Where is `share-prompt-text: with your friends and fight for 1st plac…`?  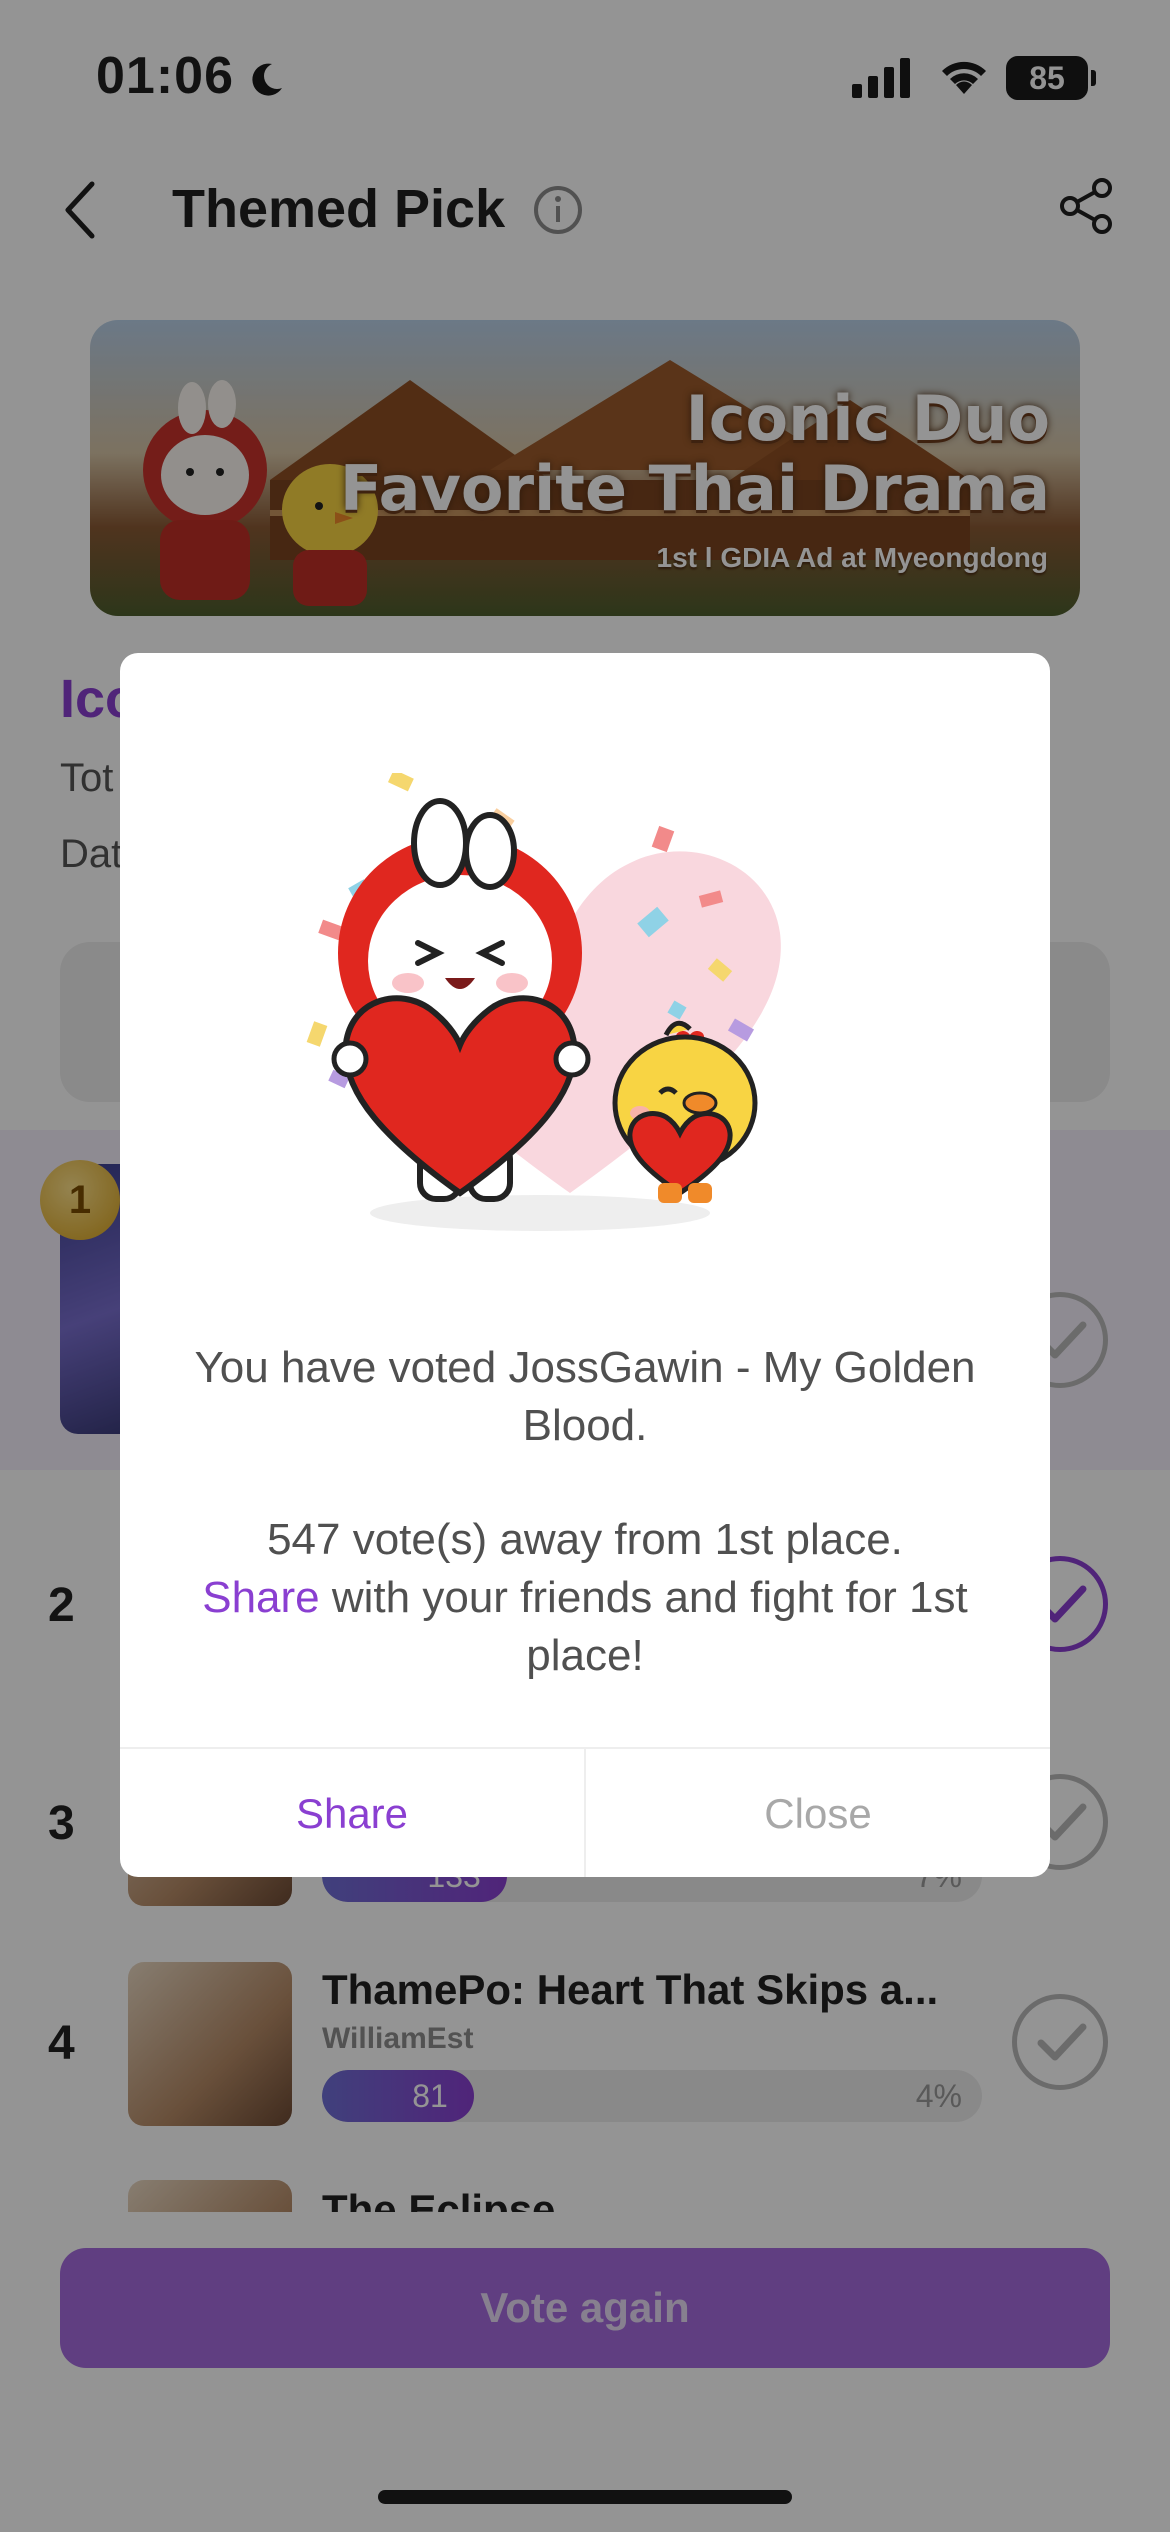
share-prompt-text: with your friends and fight for 1st plac… is located at coordinates (643, 1626).